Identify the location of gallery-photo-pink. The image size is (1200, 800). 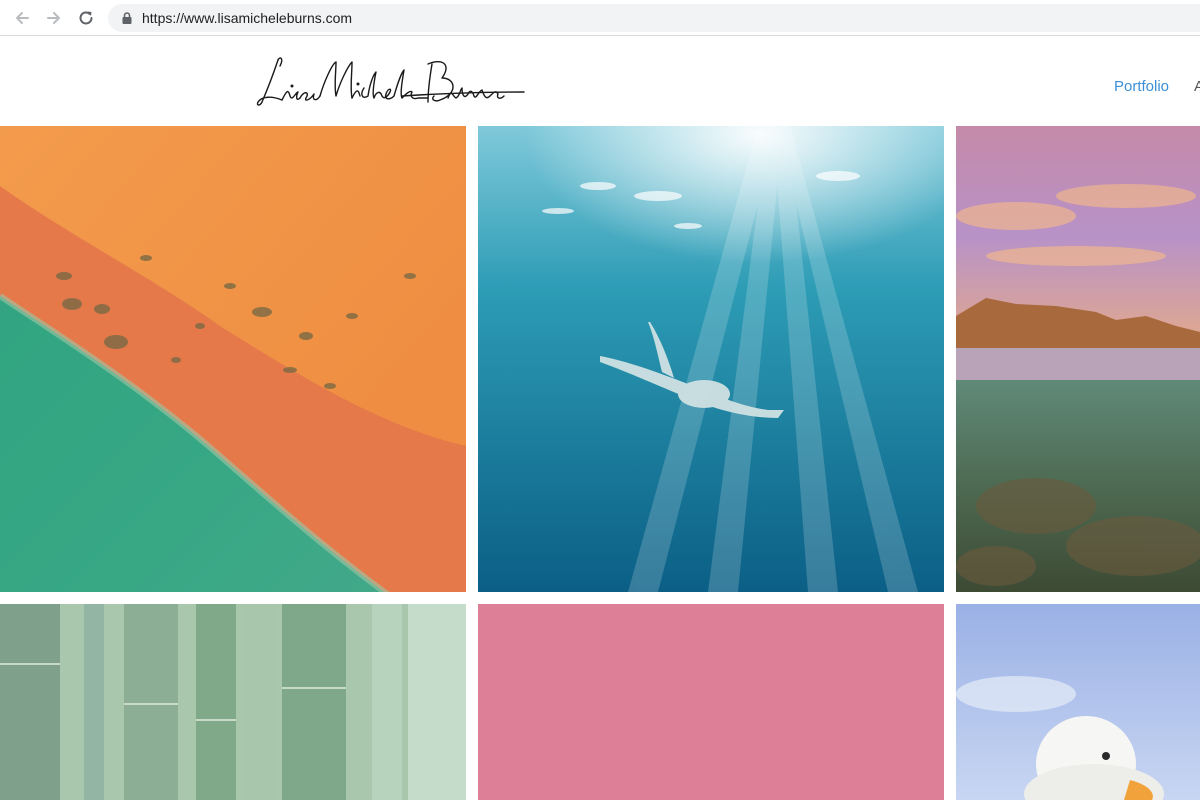
(711, 702).